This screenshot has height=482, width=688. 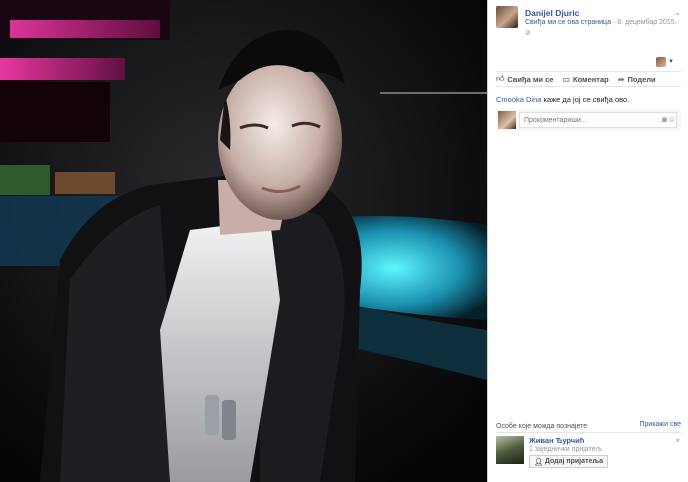 I want to click on globe-icon: ⊘, so click(x=528, y=33).